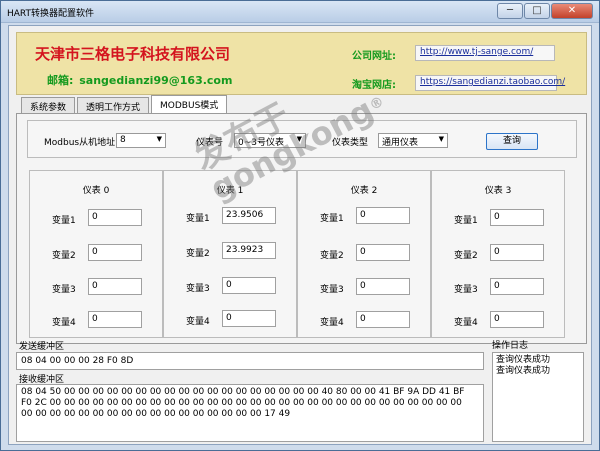  What do you see at coordinates (80, 143) in the screenshot?
I see `slave-address-label: Modbus从机地址` at bounding box center [80, 143].